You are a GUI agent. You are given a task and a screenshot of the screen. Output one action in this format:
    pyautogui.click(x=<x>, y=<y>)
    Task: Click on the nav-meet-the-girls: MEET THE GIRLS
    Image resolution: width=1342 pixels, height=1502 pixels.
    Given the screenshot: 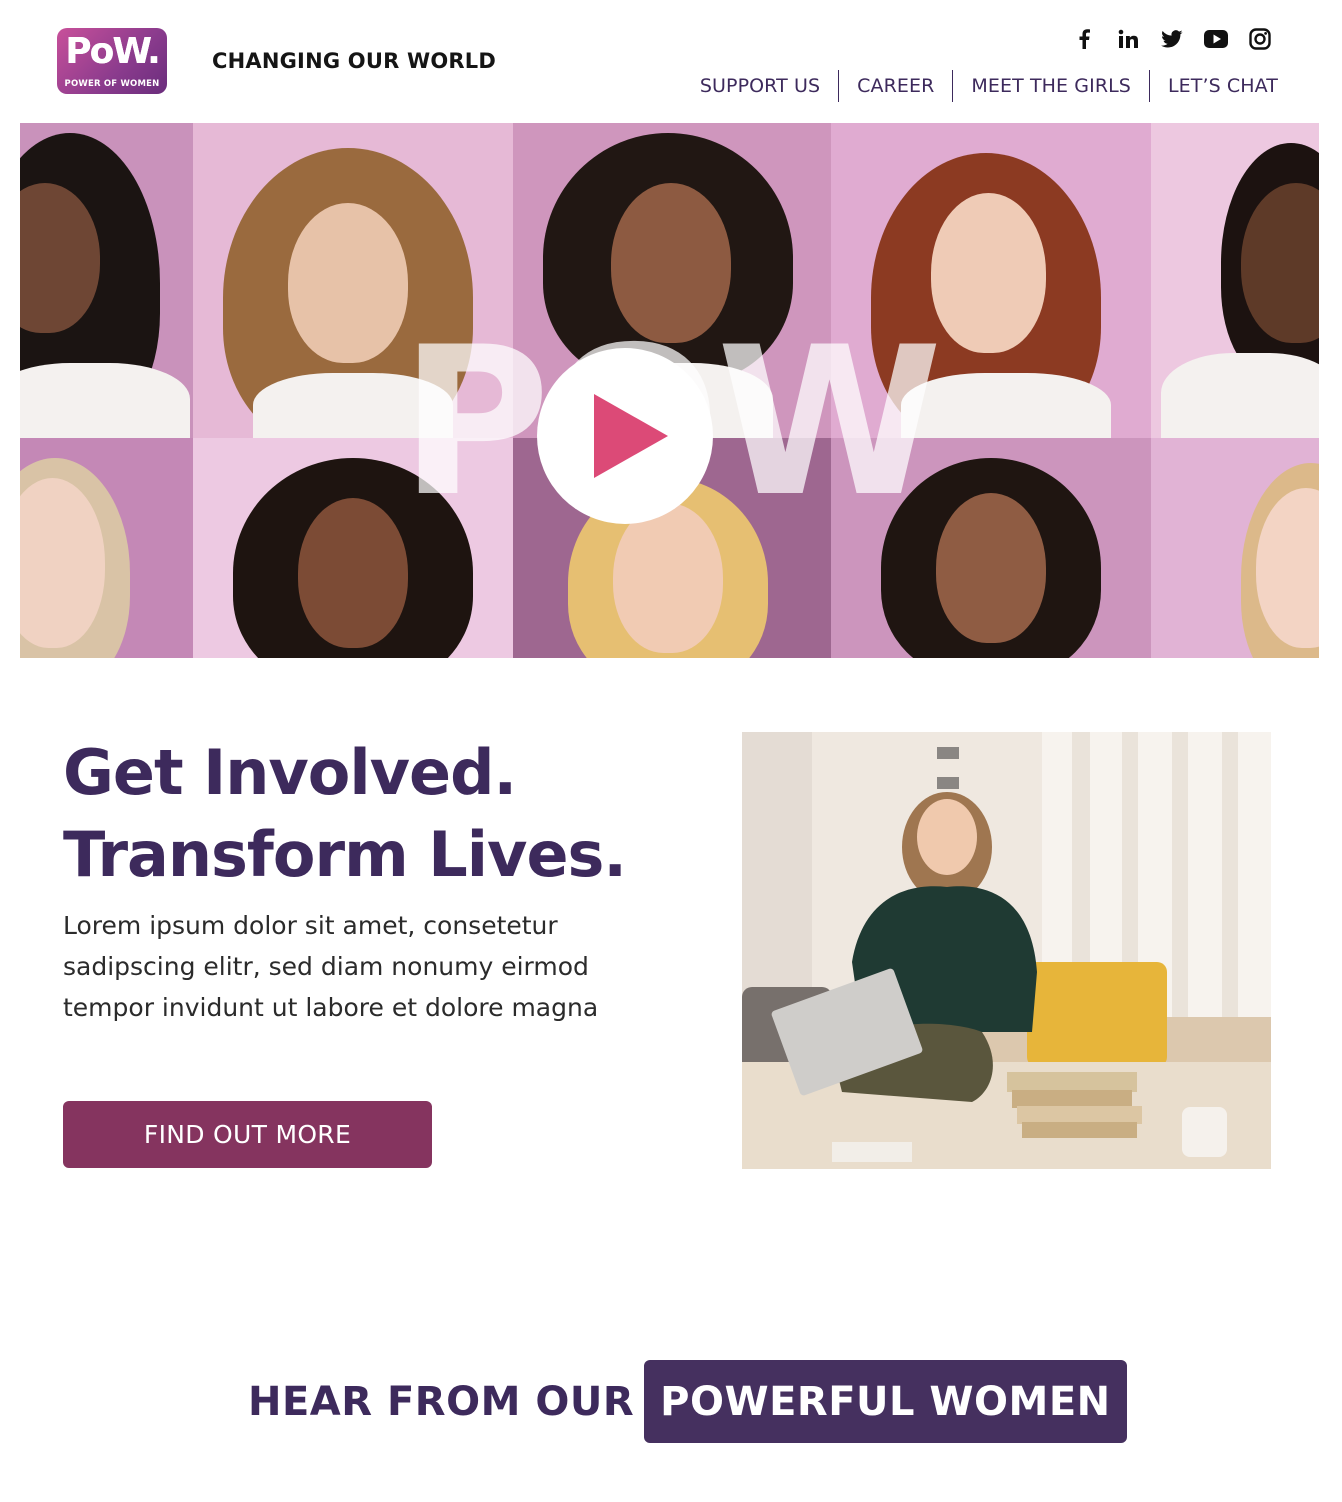 What is the action you would take?
    pyautogui.click(x=1051, y=86)
    